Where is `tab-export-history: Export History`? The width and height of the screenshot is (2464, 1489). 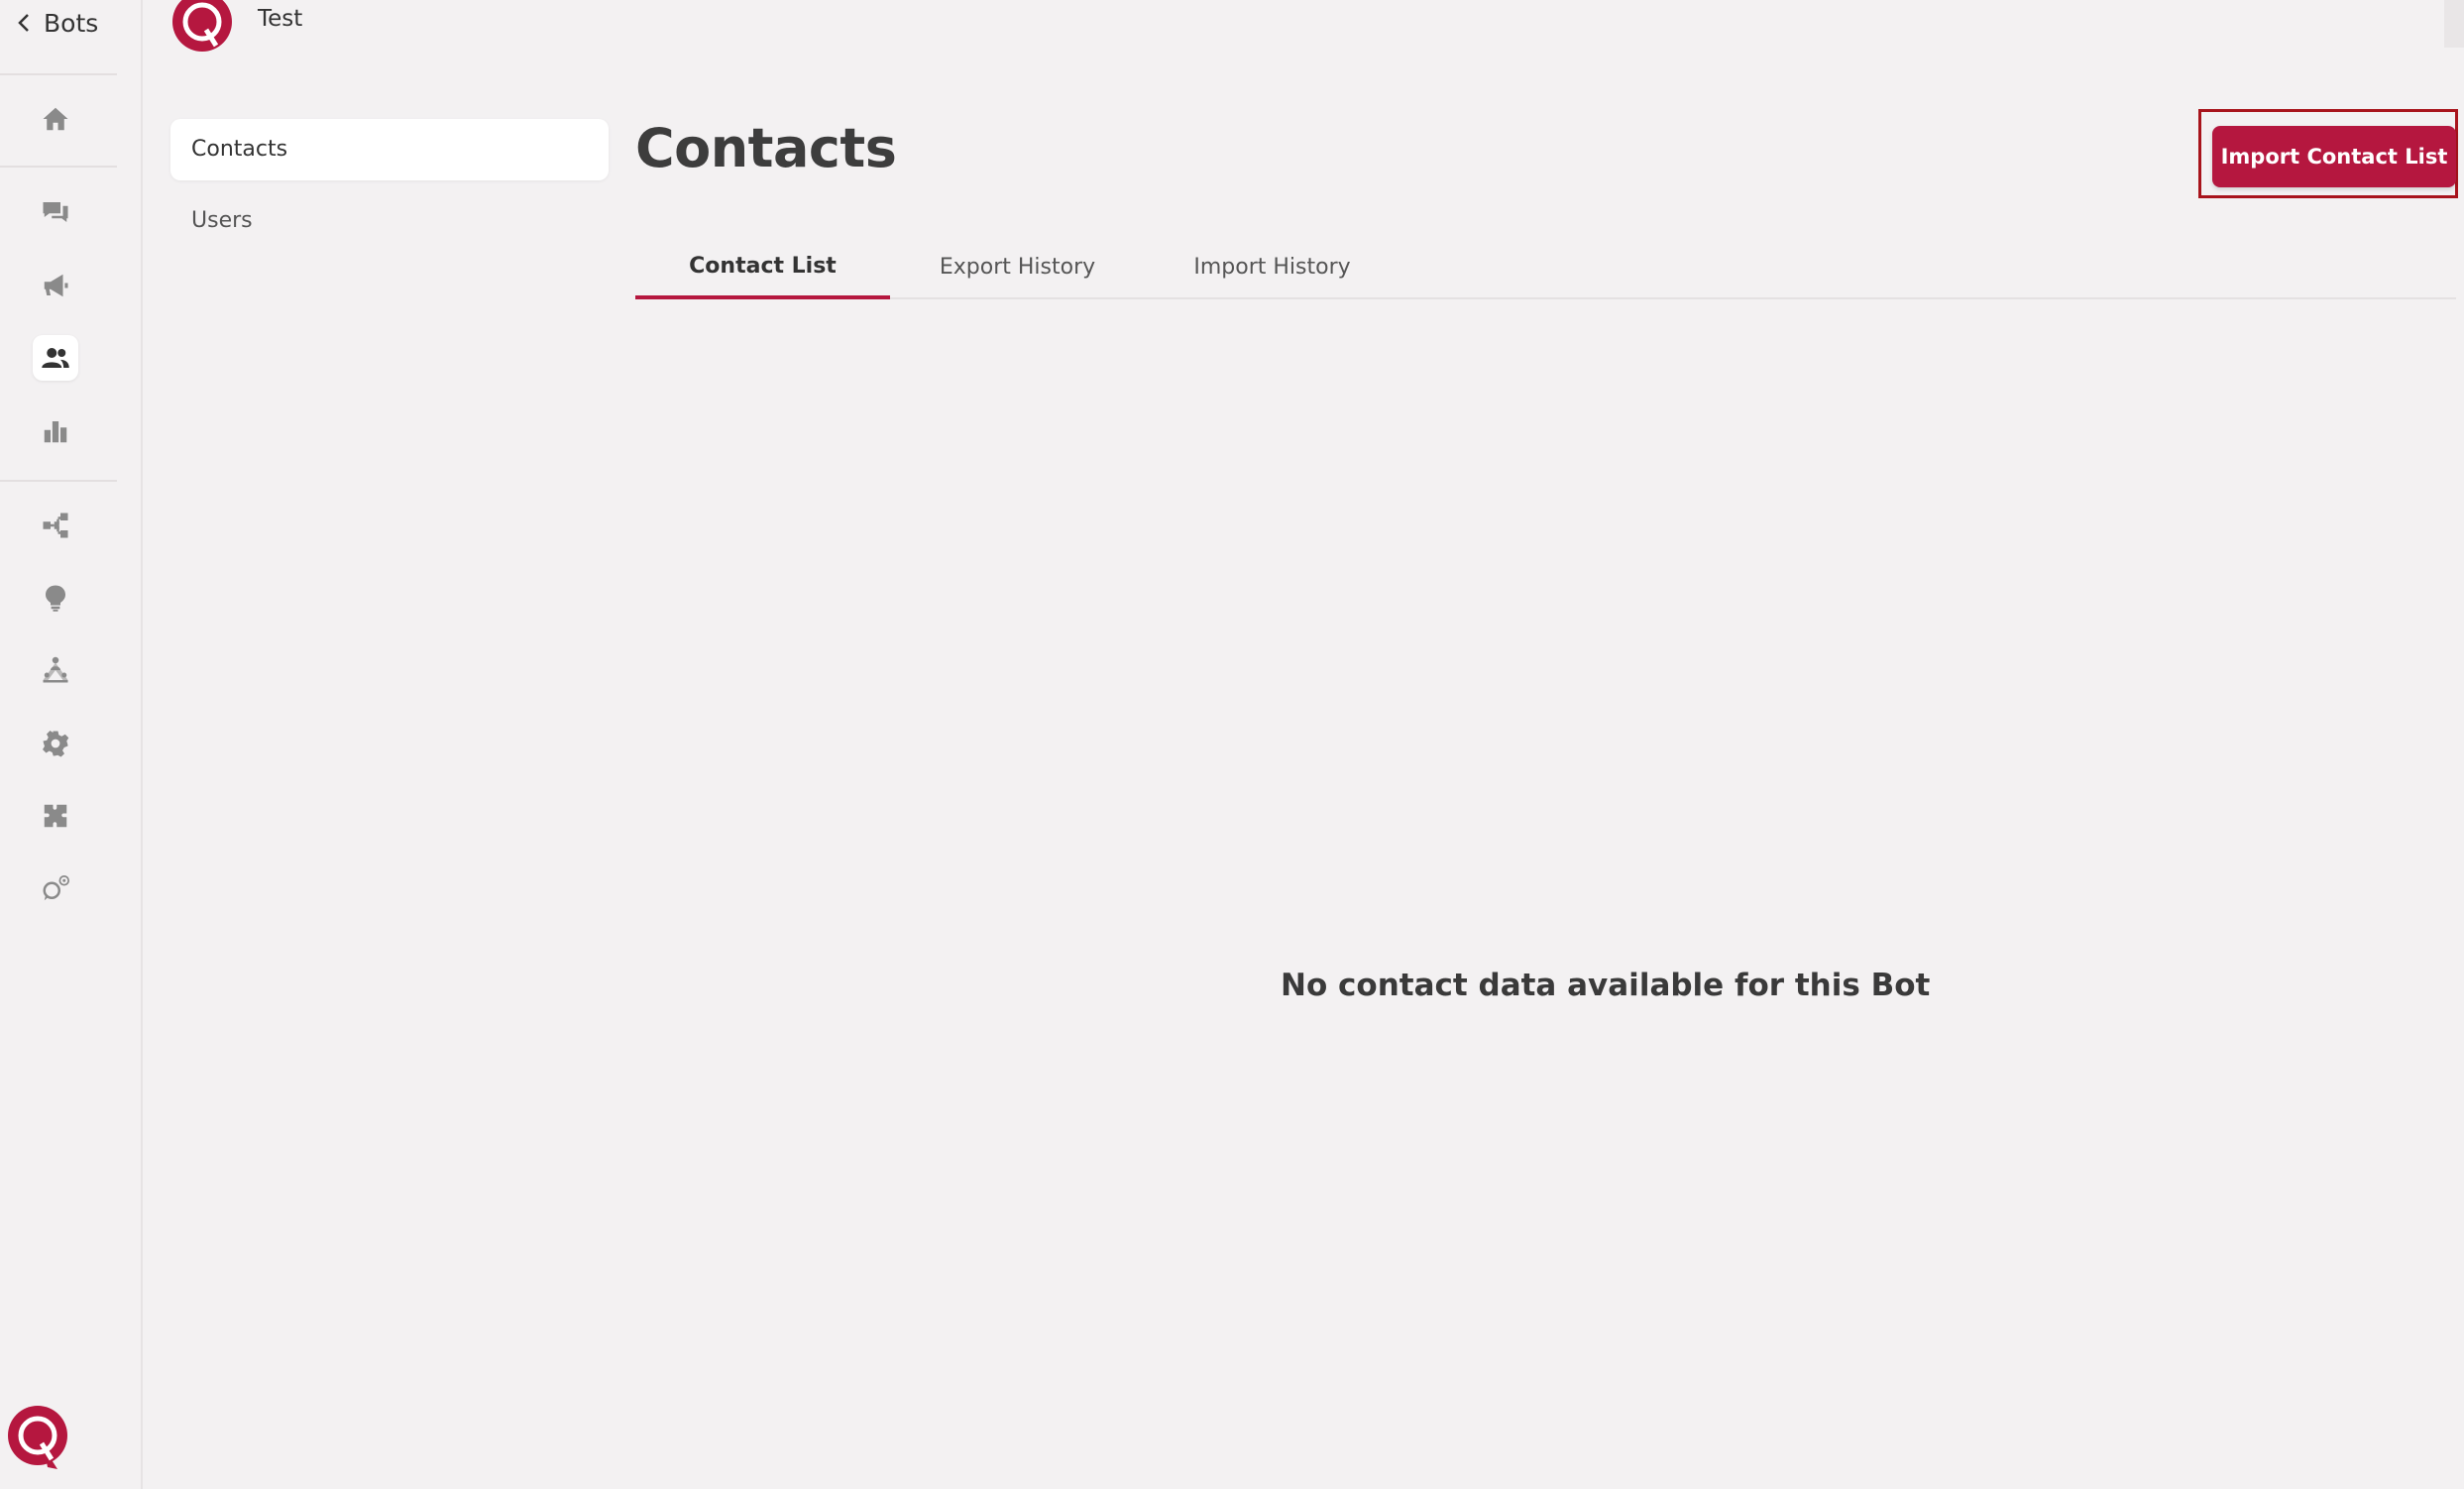 tab-export-history: Export History is located at coordinates (1017, 266).